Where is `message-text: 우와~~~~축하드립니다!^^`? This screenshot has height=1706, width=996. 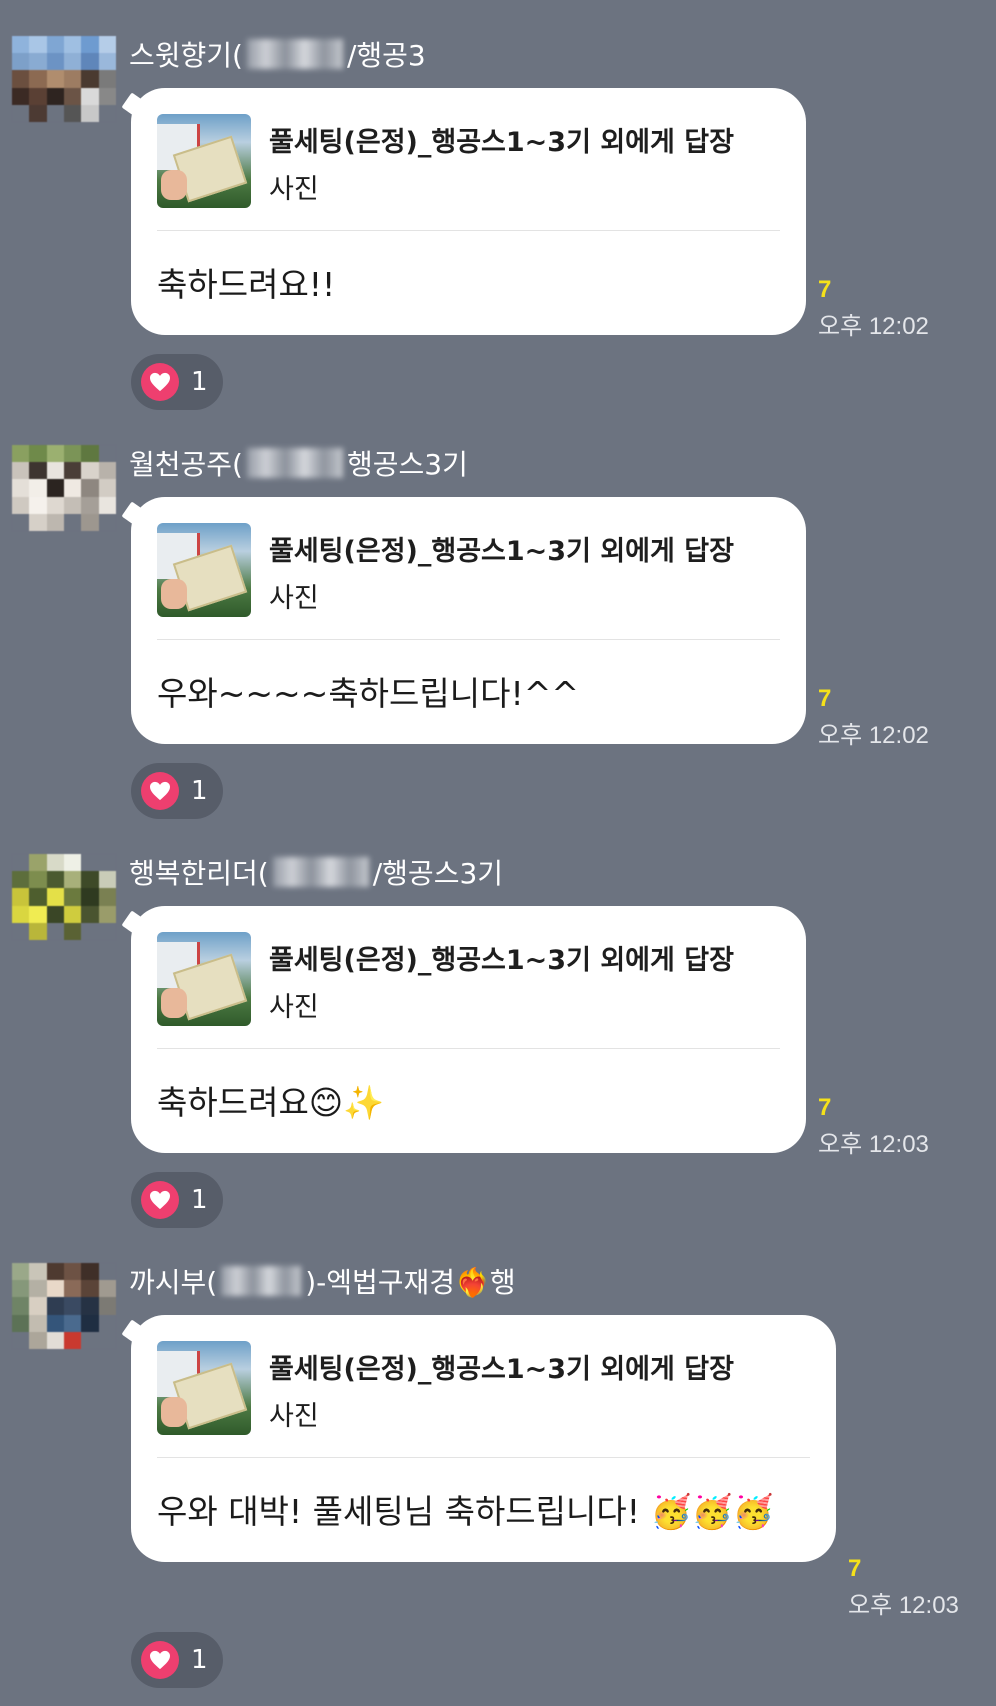 message-text: 우와~~~~축하드립니다!^^ is located at coordinates (368, 693).